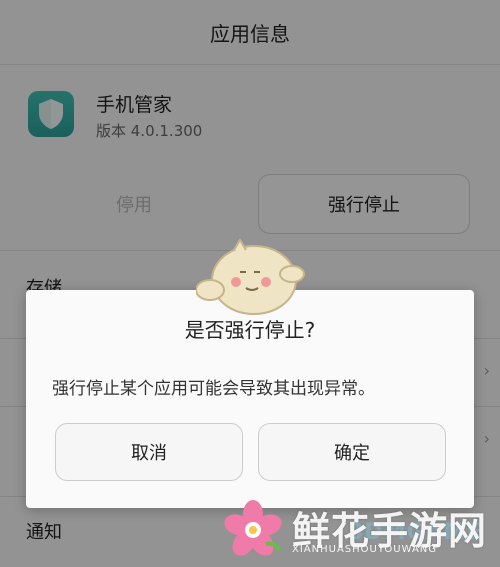 This screenshot has height=567, width=500. Describe the element at coordinates (352, 452) in the screenshot. I see `confirm-button: 确定` at that location.